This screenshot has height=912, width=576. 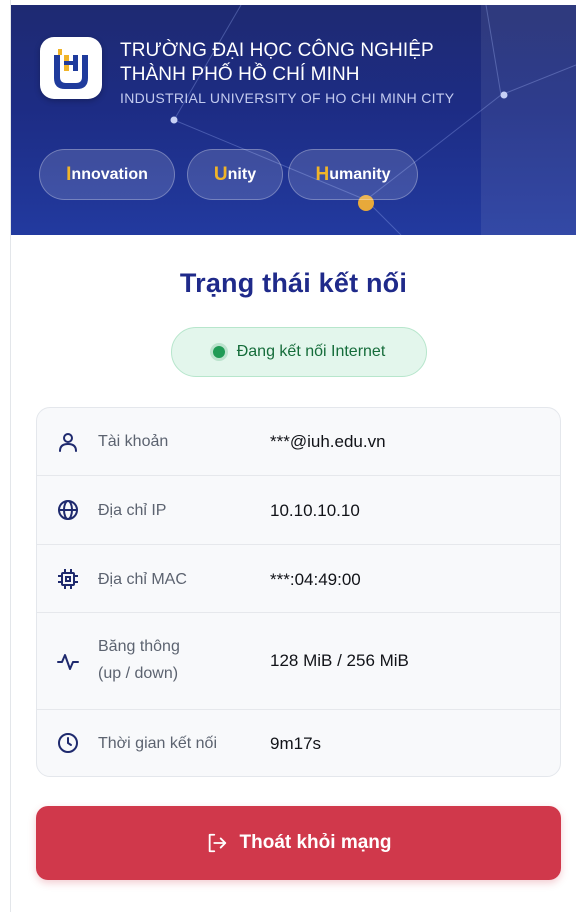 I want to click on chip-icon, so click(x=68, y=579).